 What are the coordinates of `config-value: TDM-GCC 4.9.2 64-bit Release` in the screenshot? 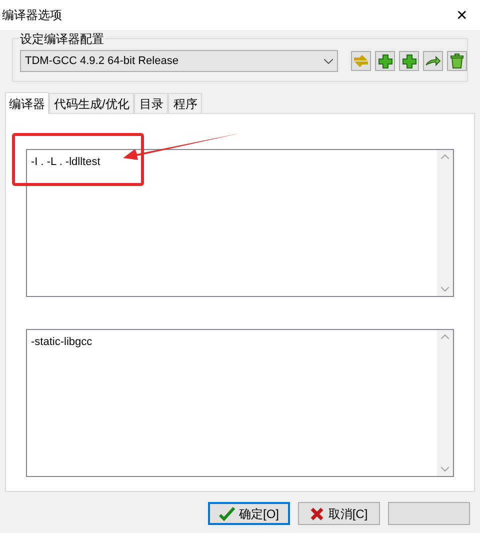 It's located at (101, 61).